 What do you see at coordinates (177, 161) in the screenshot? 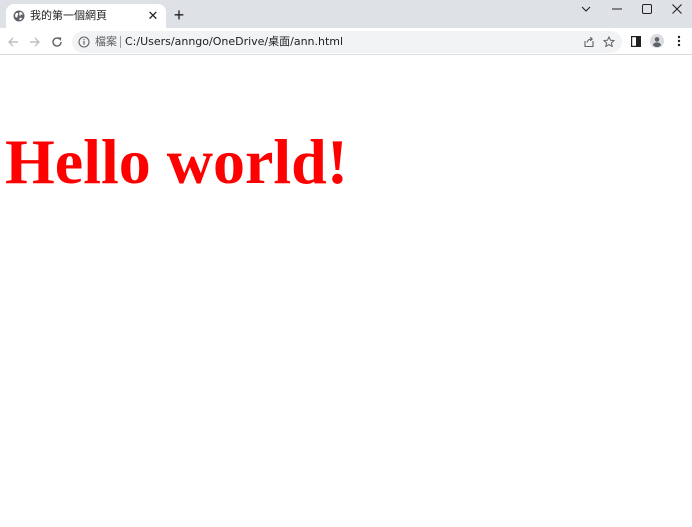
I see `page-heading: Hello world!` at bounding box center [177, 161].